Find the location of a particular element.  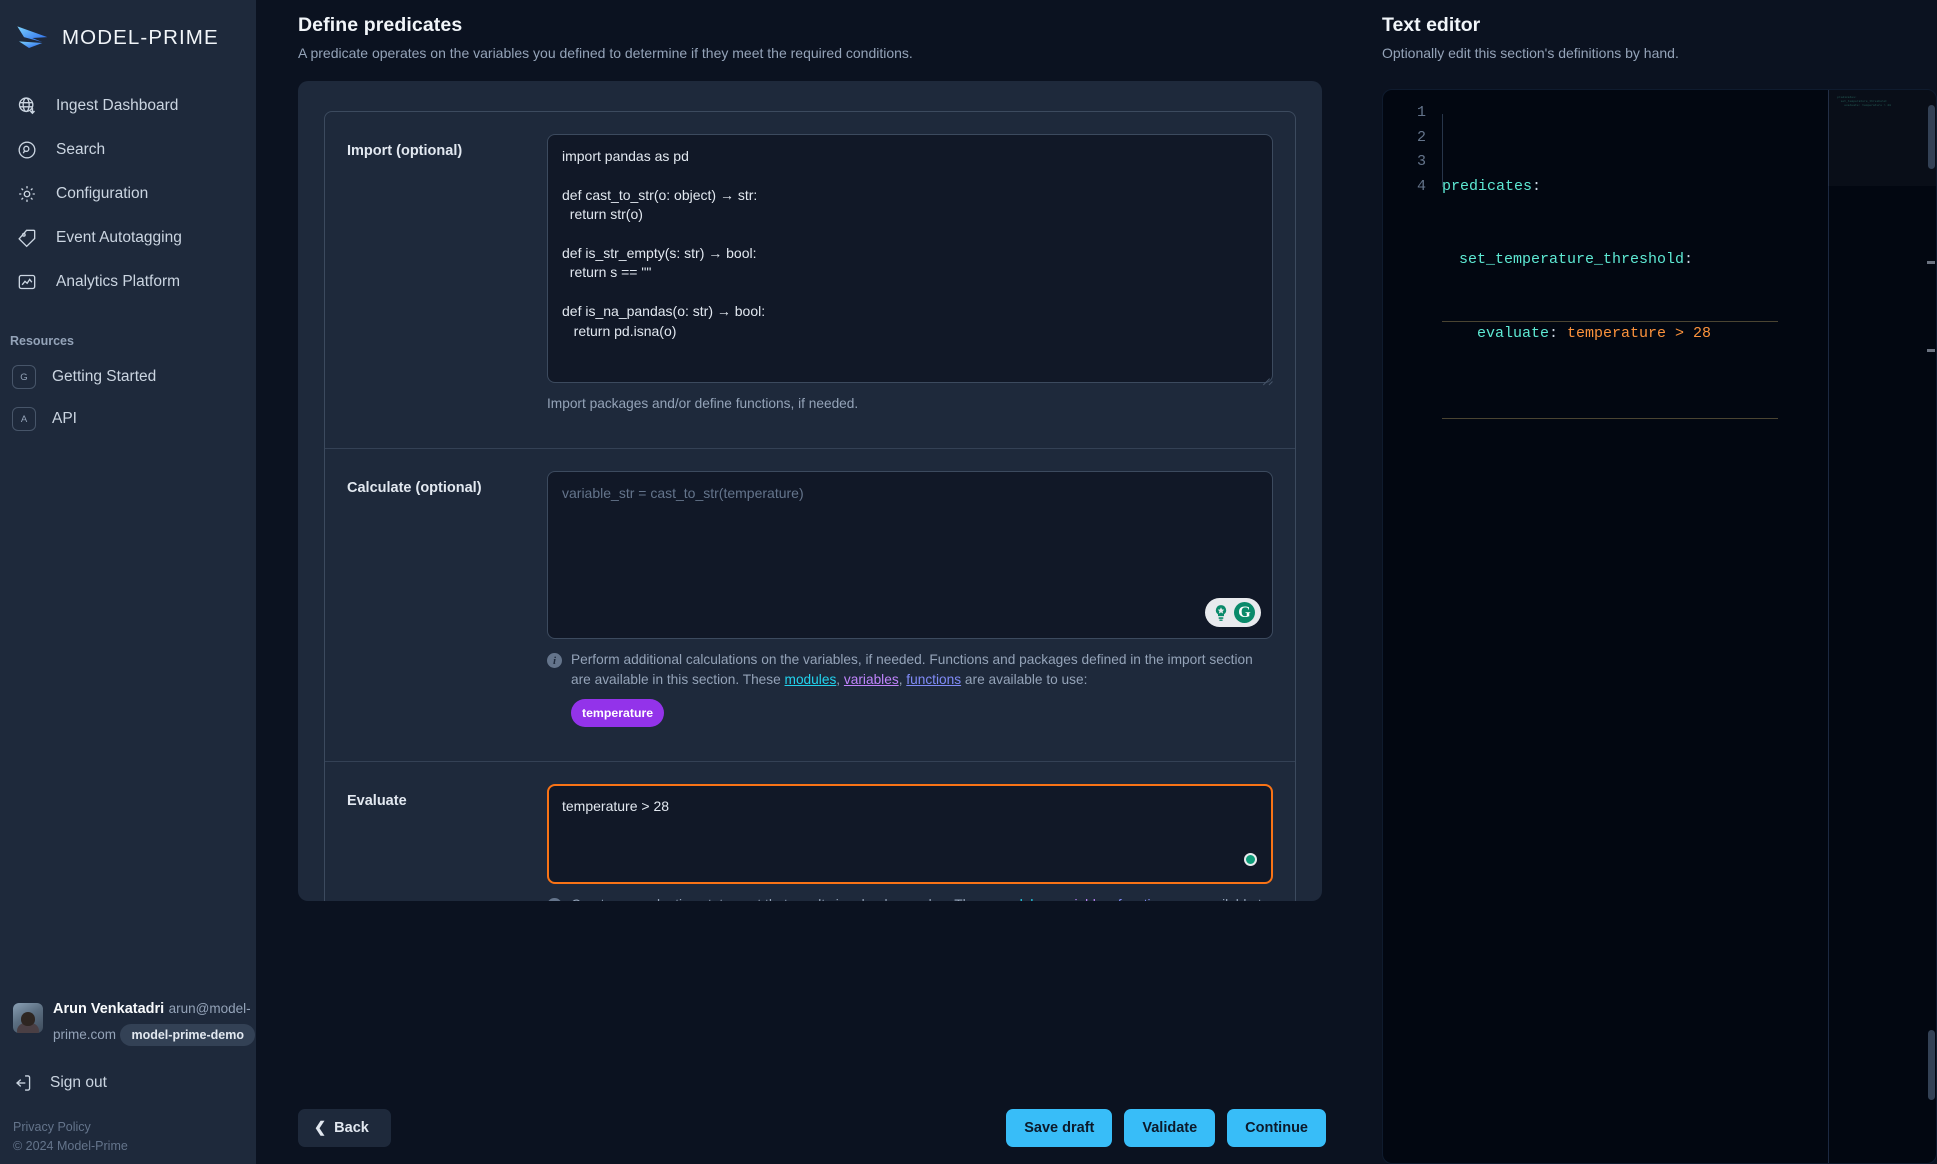

import-textarea is located at coordinates (910, 258).